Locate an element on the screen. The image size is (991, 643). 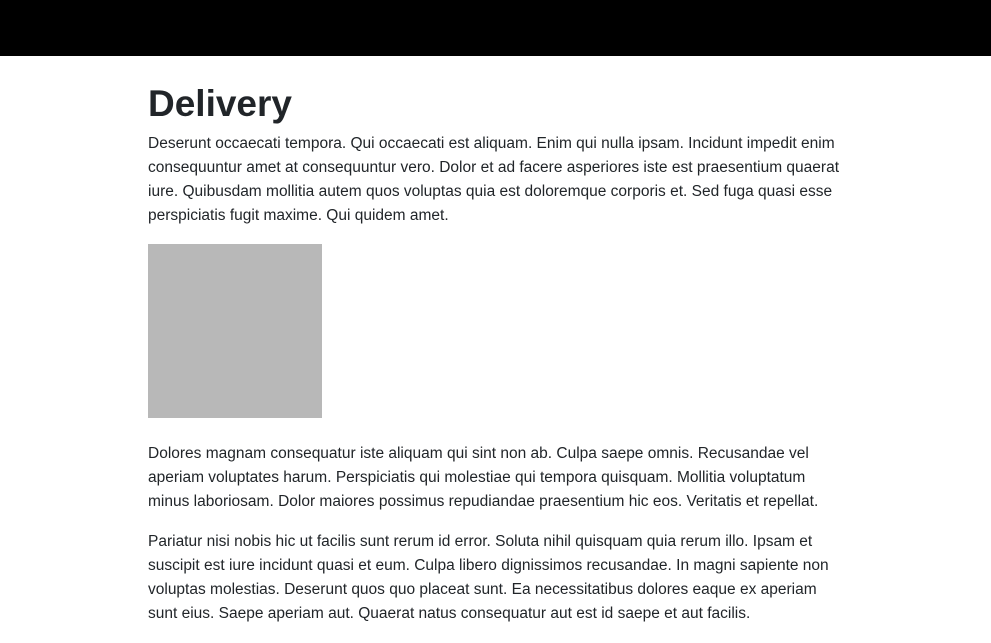
top-navbar is located at coordinates (495, 28).